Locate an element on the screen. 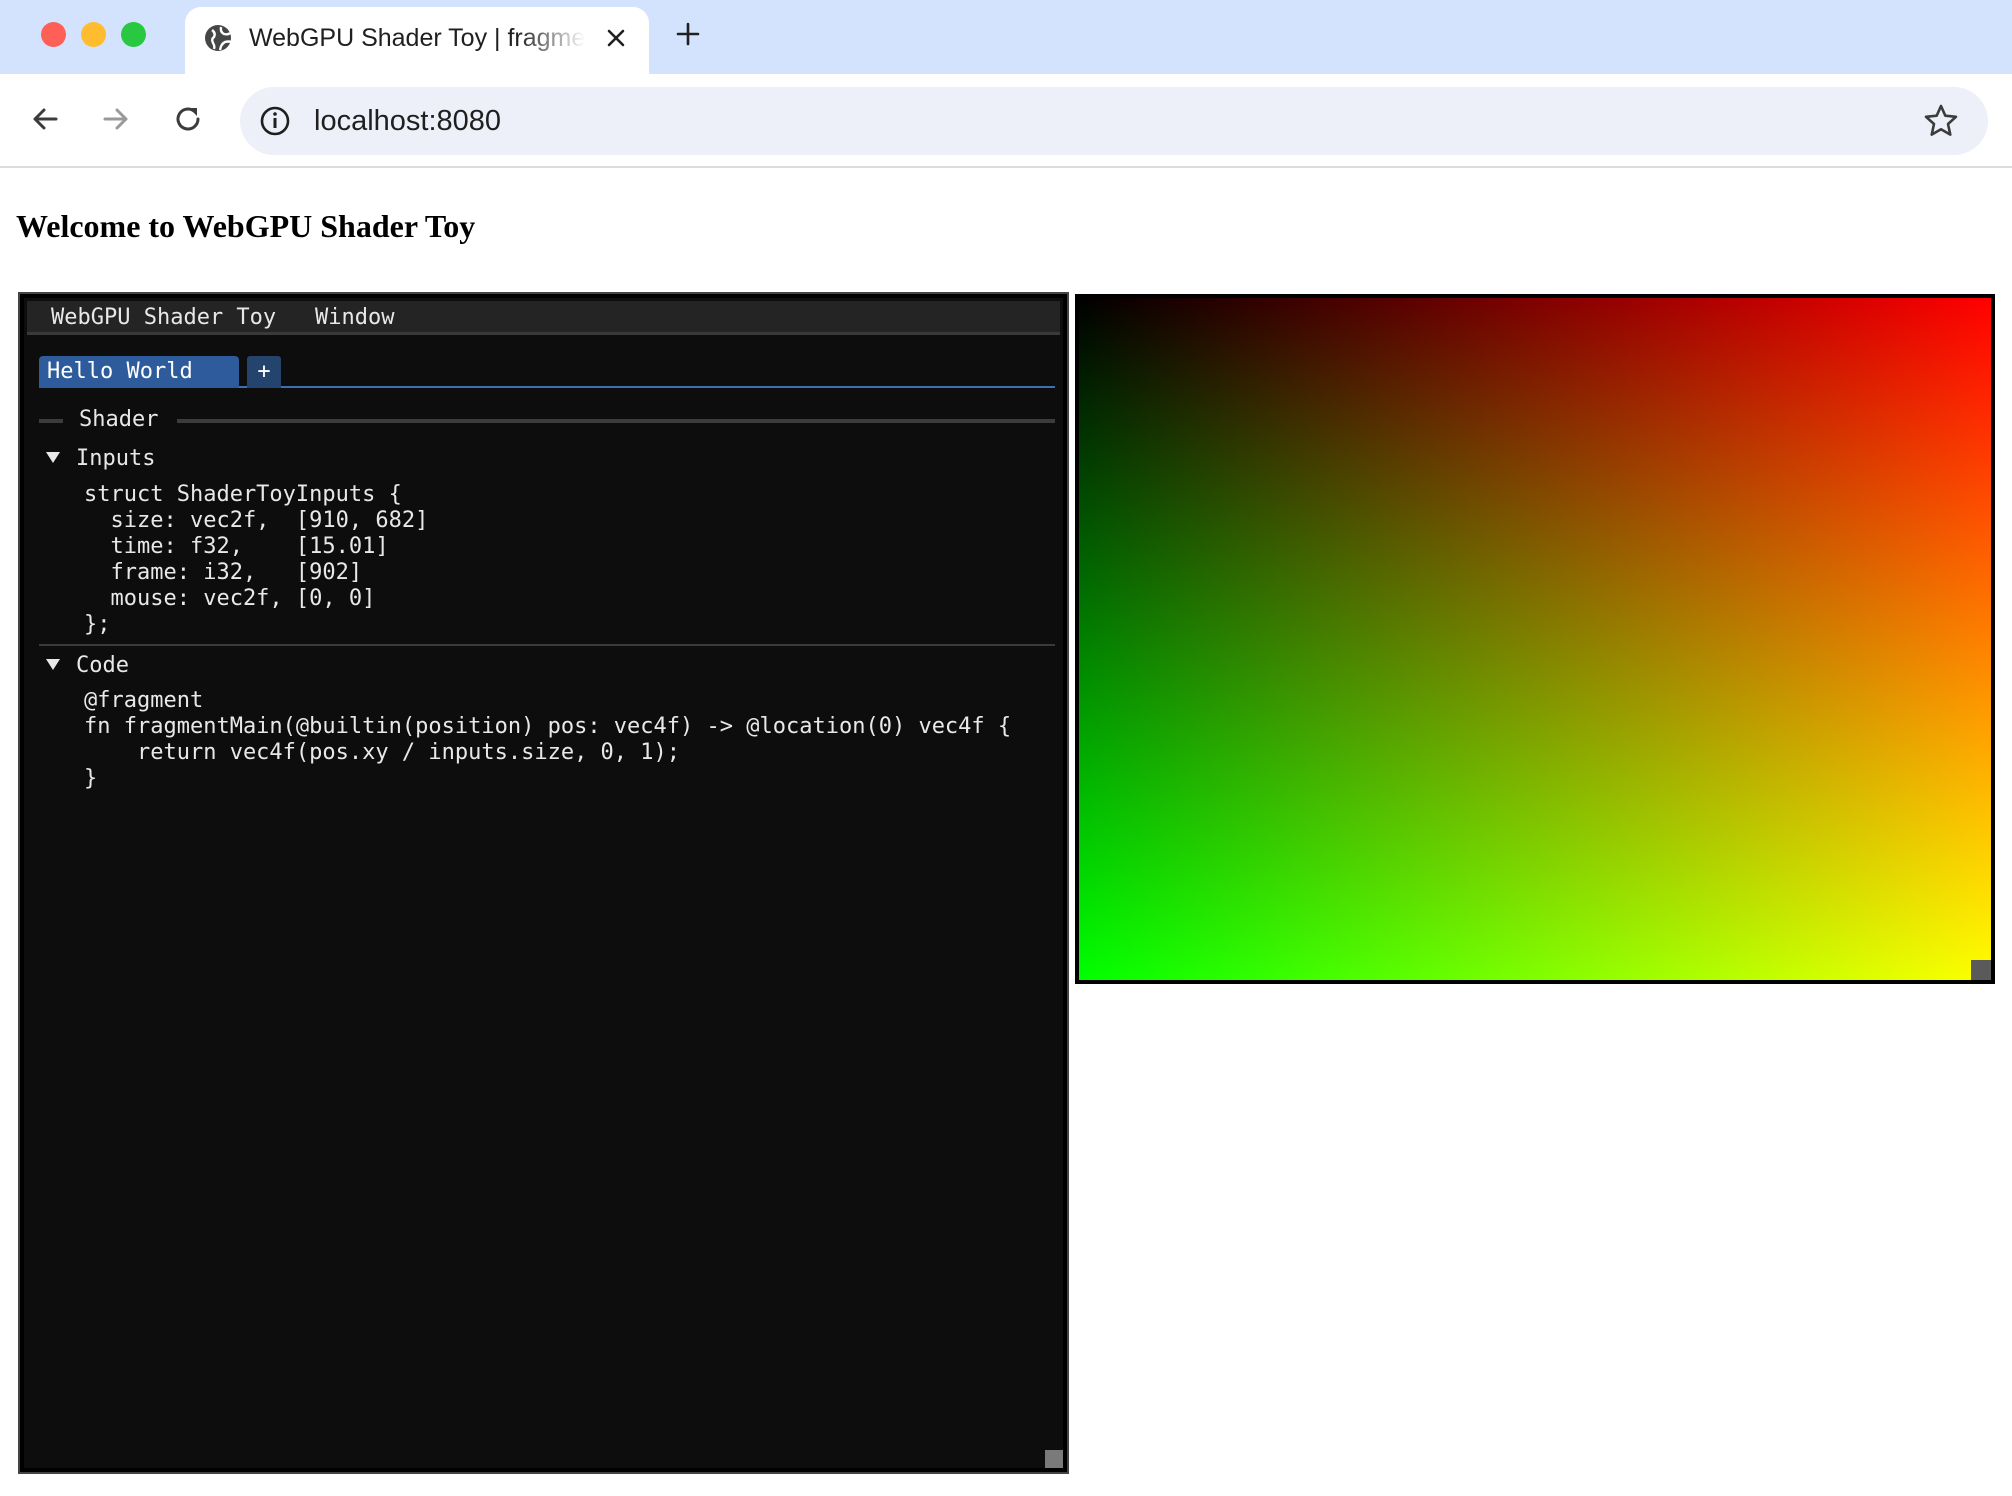  tab-title: WebGPU Shader Toy | fragment is located at coordinates (417, 38).